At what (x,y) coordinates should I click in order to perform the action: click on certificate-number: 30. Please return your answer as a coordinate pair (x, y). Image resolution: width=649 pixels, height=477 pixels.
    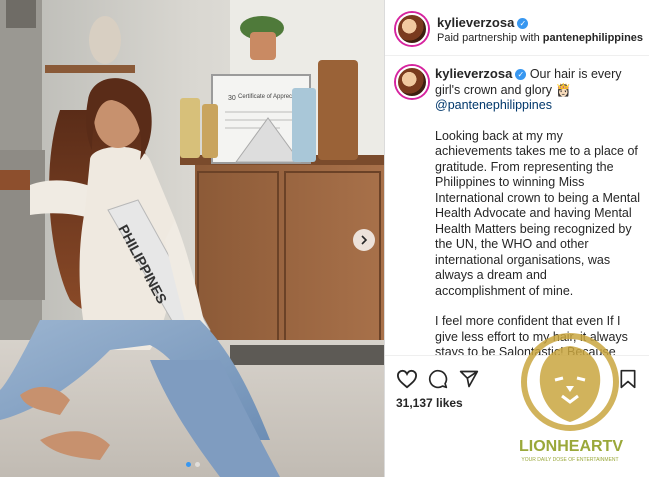
    Looking at the image, I should click on (232, 98).